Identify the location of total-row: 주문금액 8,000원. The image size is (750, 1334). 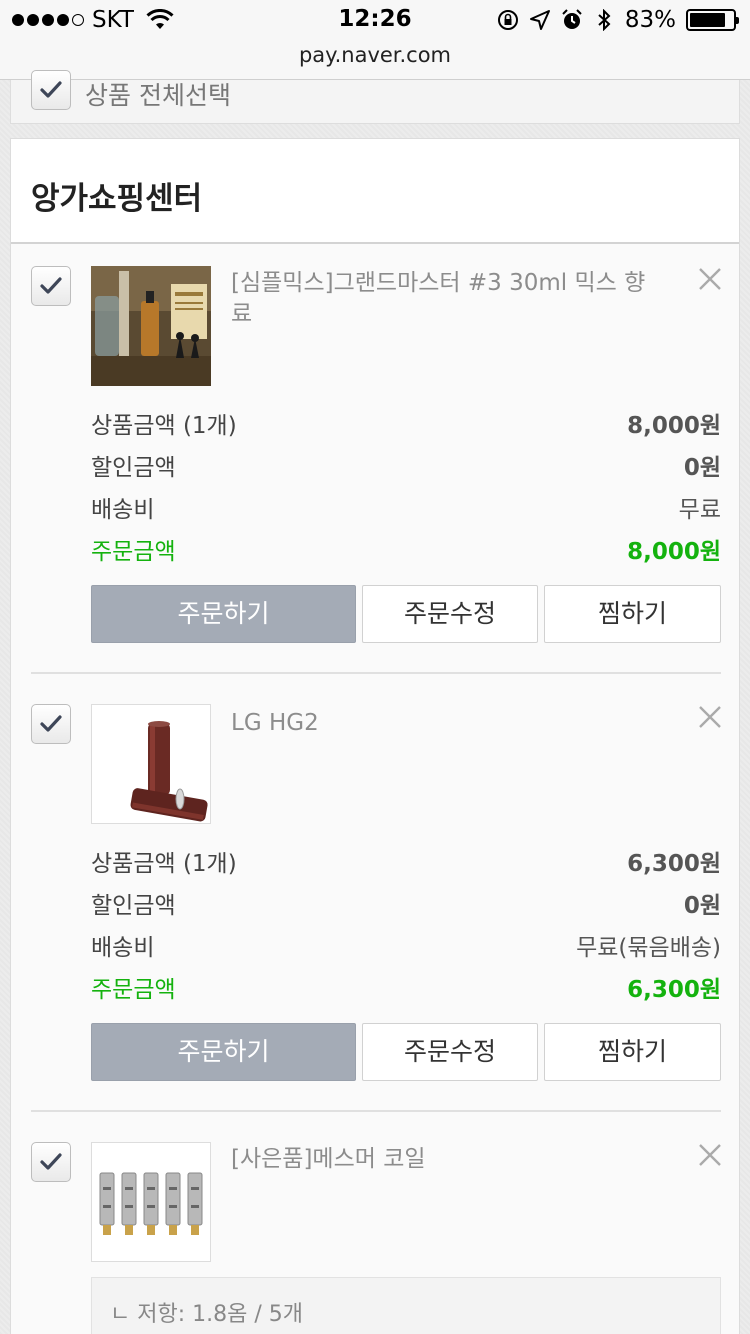
(406, 549).